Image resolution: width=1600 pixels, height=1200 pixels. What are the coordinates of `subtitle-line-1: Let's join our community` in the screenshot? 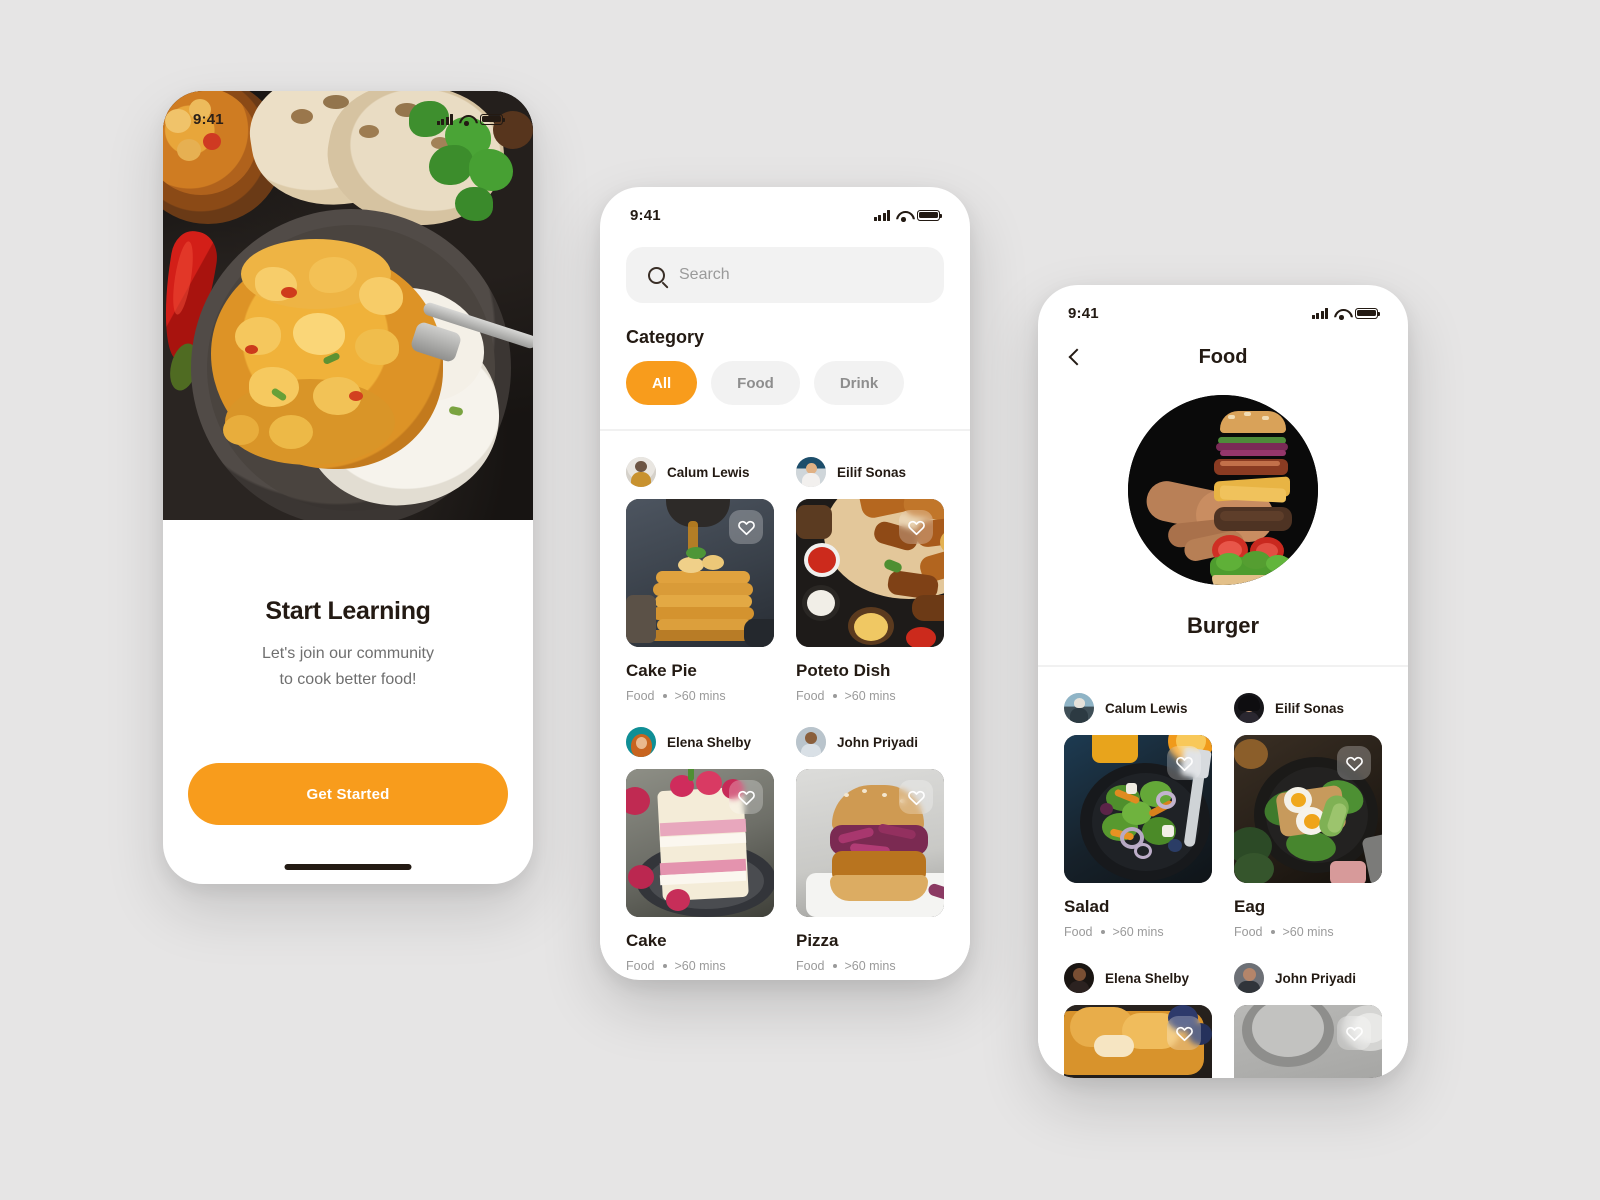 It's located at (347, 653).